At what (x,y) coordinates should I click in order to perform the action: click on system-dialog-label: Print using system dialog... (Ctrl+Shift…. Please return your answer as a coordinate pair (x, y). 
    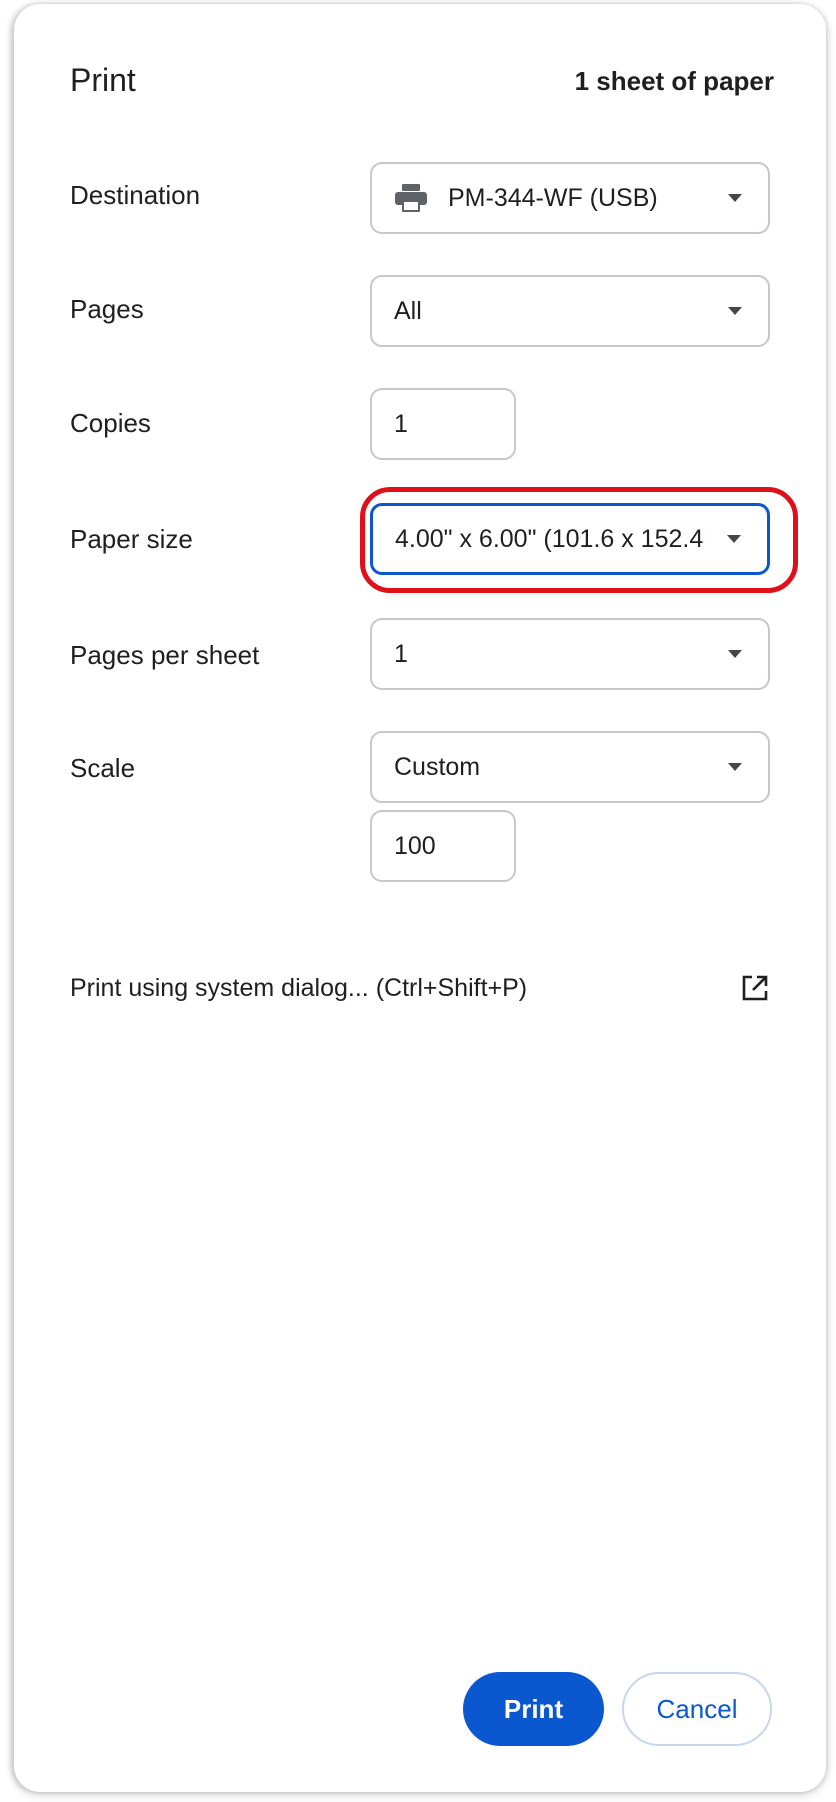
    Looking at the image, I should click on (299, 987).